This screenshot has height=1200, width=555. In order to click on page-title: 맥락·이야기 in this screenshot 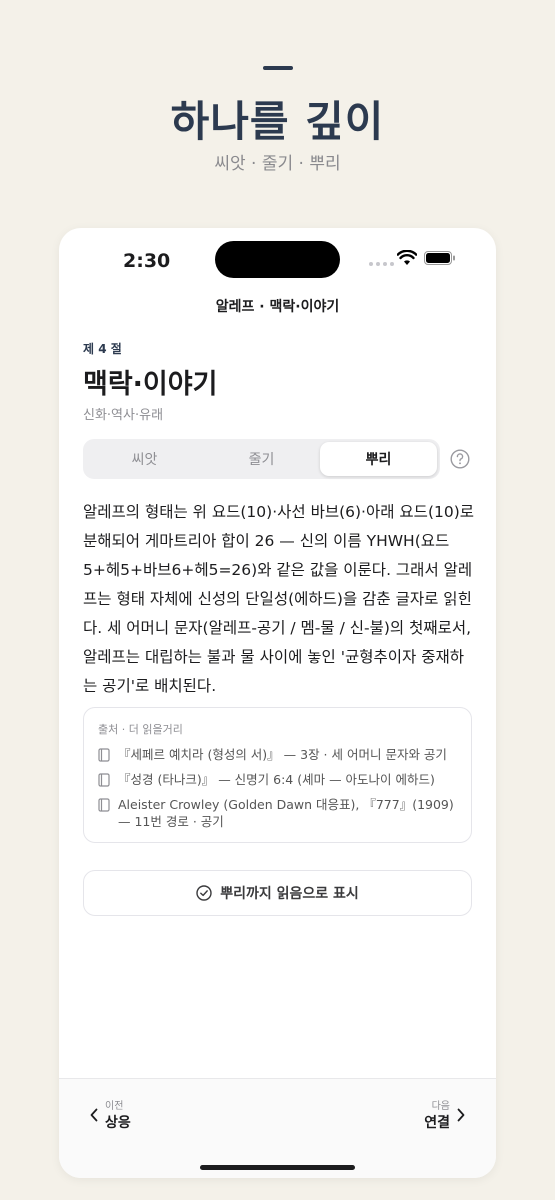, I will do `click(150, 384)`.